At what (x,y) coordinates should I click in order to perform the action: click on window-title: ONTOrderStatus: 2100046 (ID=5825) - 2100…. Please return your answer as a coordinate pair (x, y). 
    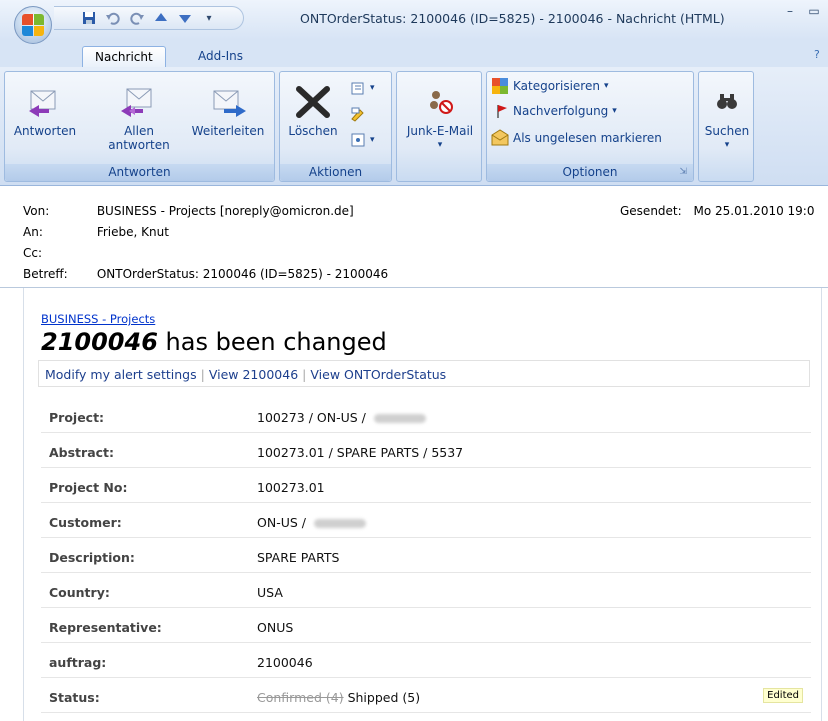
    Looking at the image, I should click on (512, 18).